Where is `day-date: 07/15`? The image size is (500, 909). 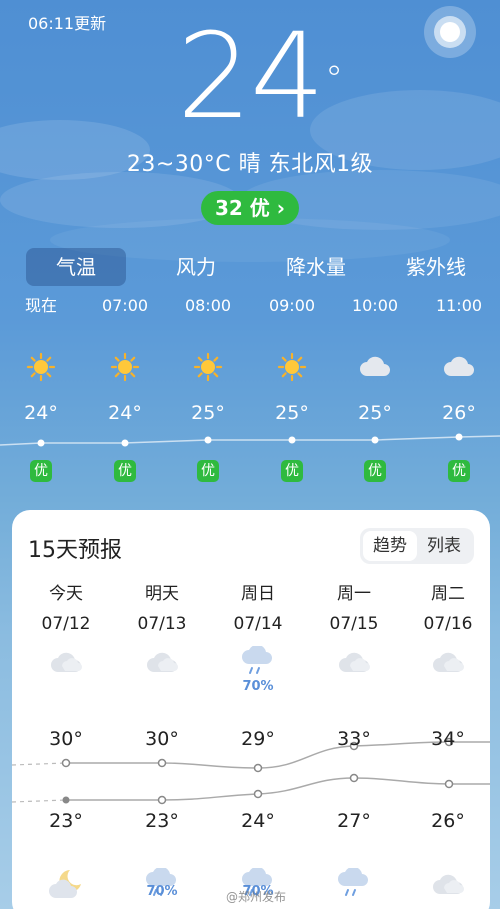
day-date: 07/15 is located at coordinates (354, 624).